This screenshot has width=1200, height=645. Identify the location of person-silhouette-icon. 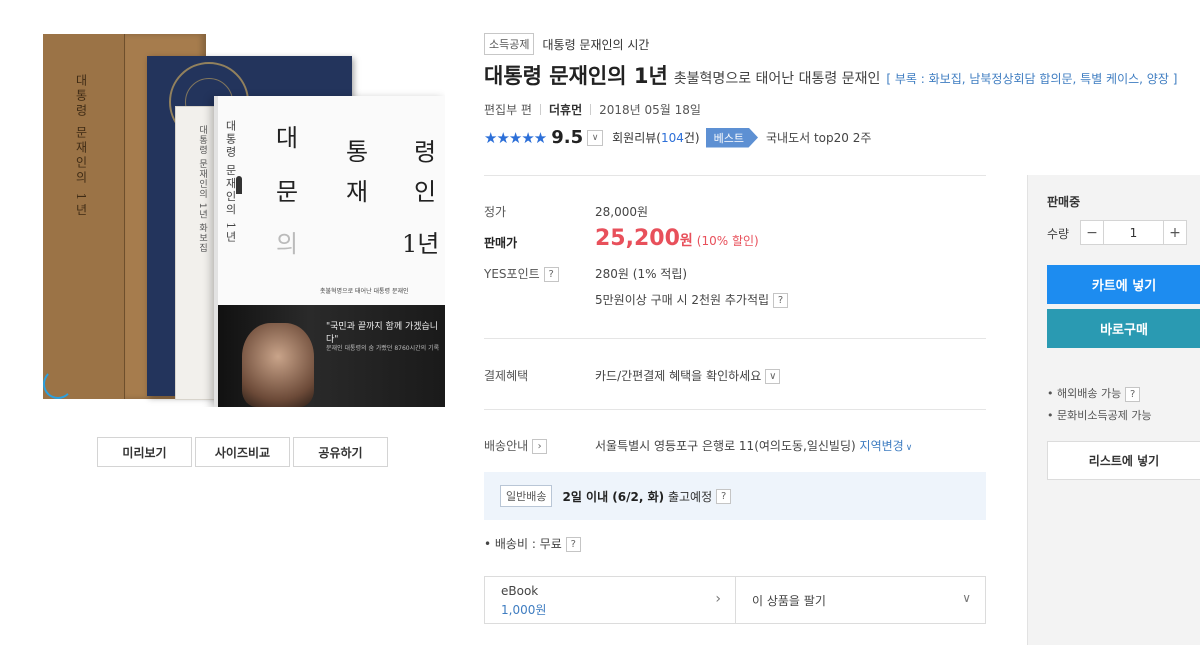
(239, 185).